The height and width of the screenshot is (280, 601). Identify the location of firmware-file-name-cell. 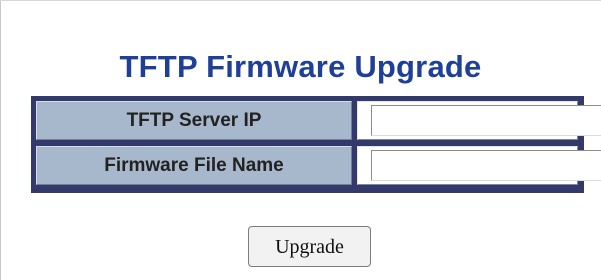
(479, 165).